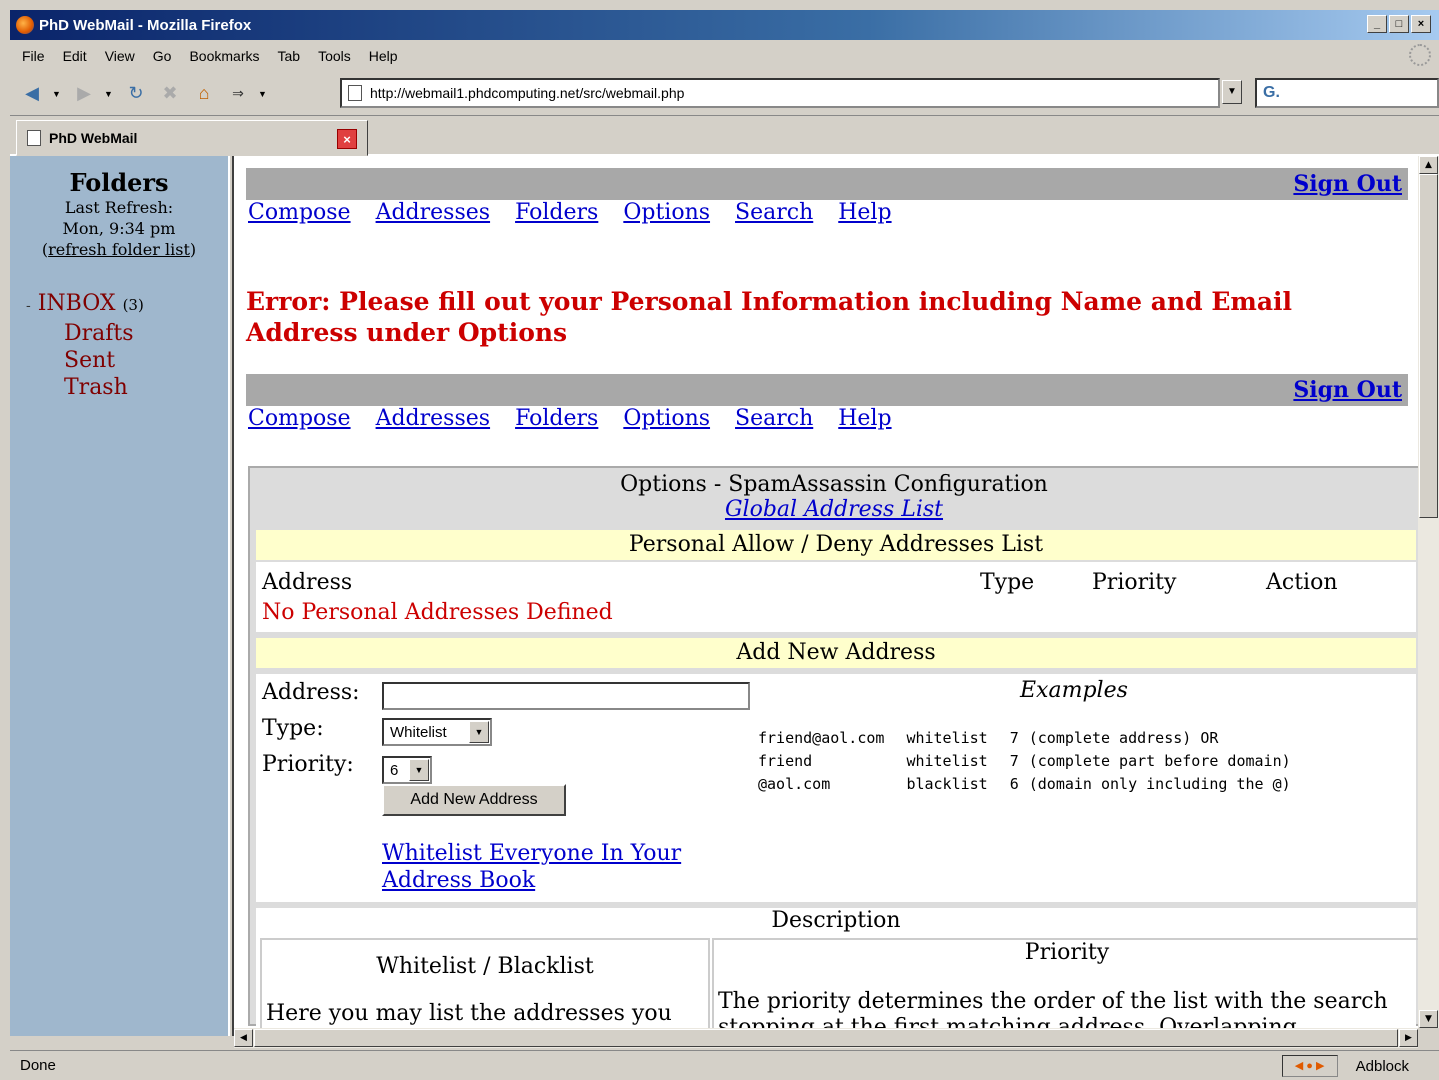  I want to click on refresh-folder-list-link: refresh folder list, so click(119, 249).